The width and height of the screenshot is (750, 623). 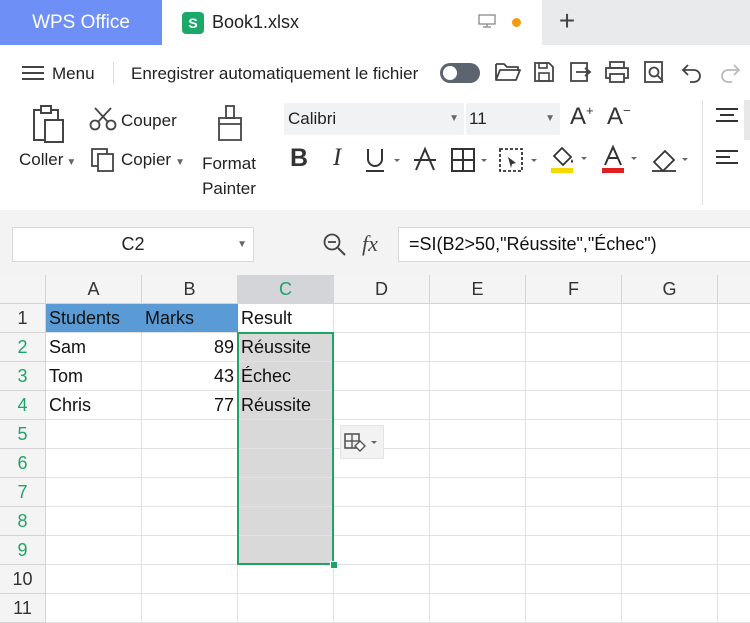 I want to click on column-header-e: E, so click(x=478, y=289).